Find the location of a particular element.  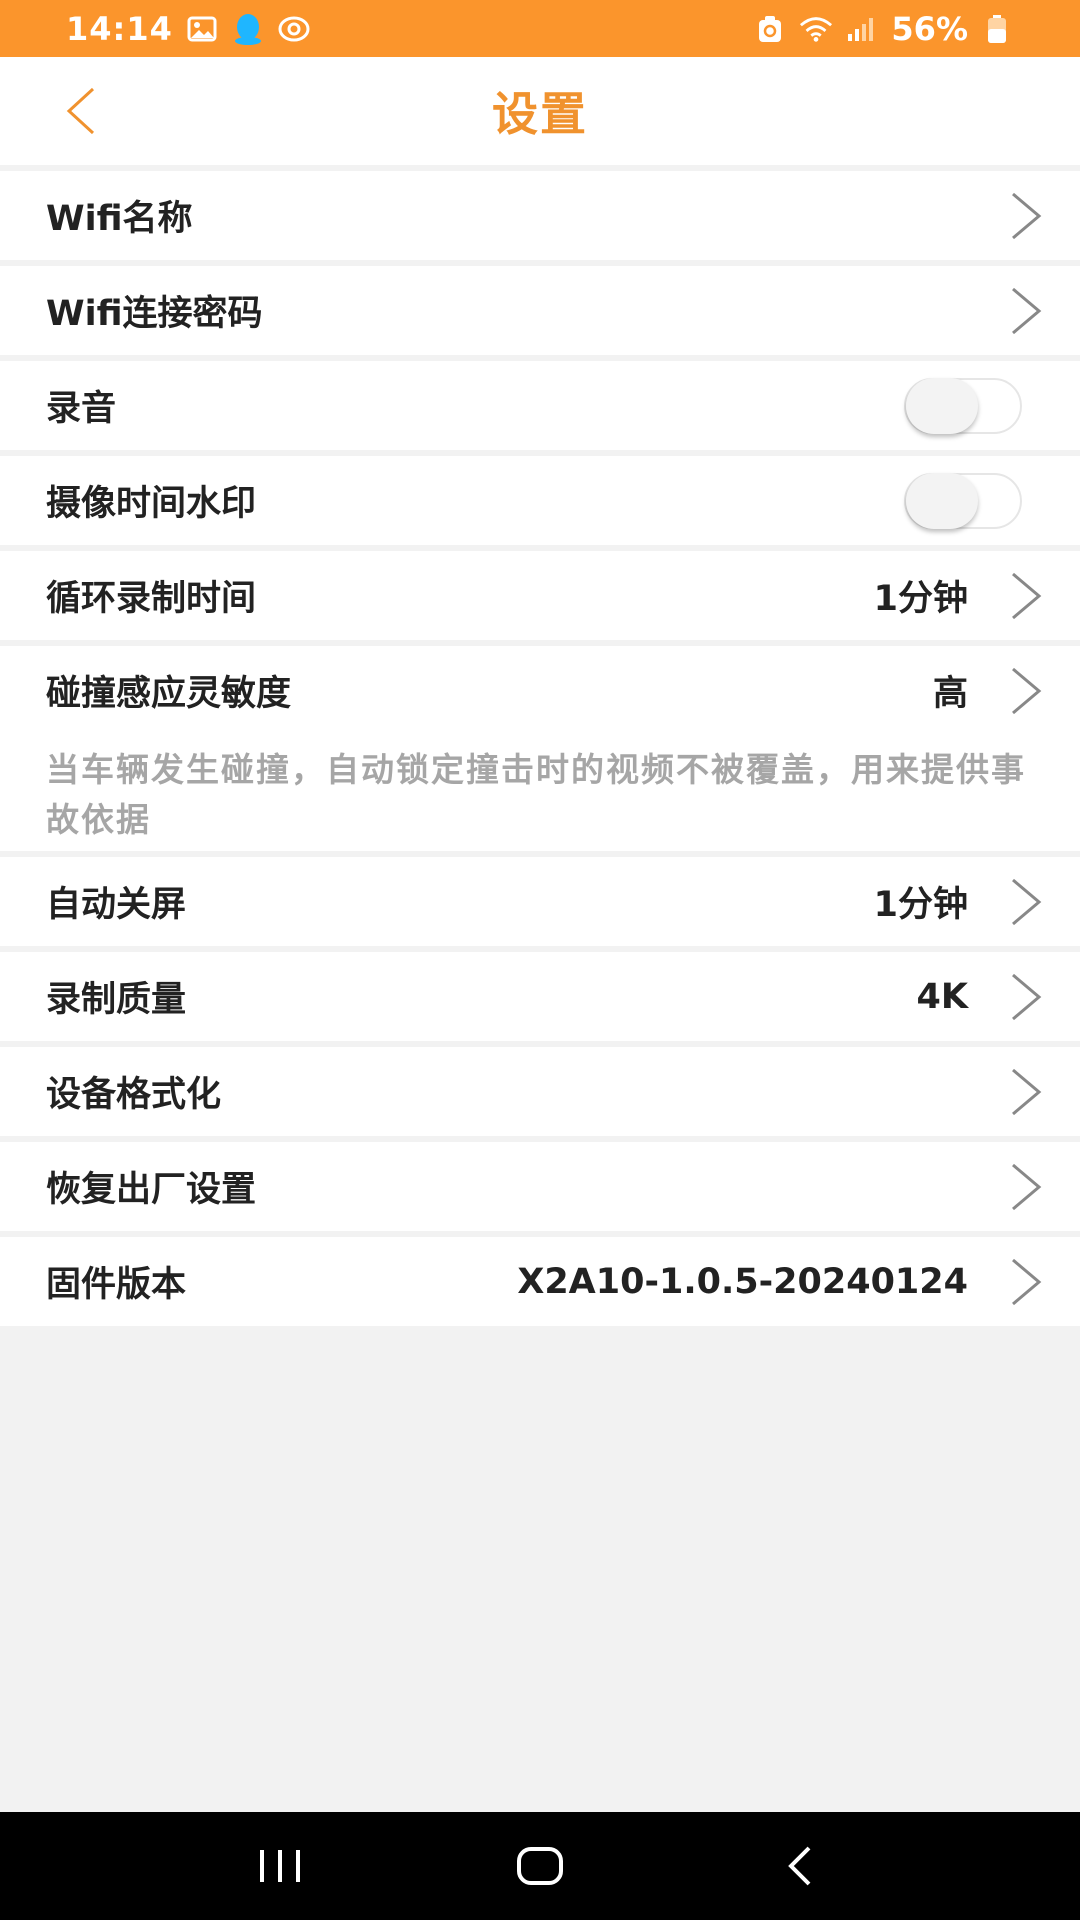

collision-sensitivity-main: 碰撞感应灵敏度 高 is located at coordinates (540, 690).